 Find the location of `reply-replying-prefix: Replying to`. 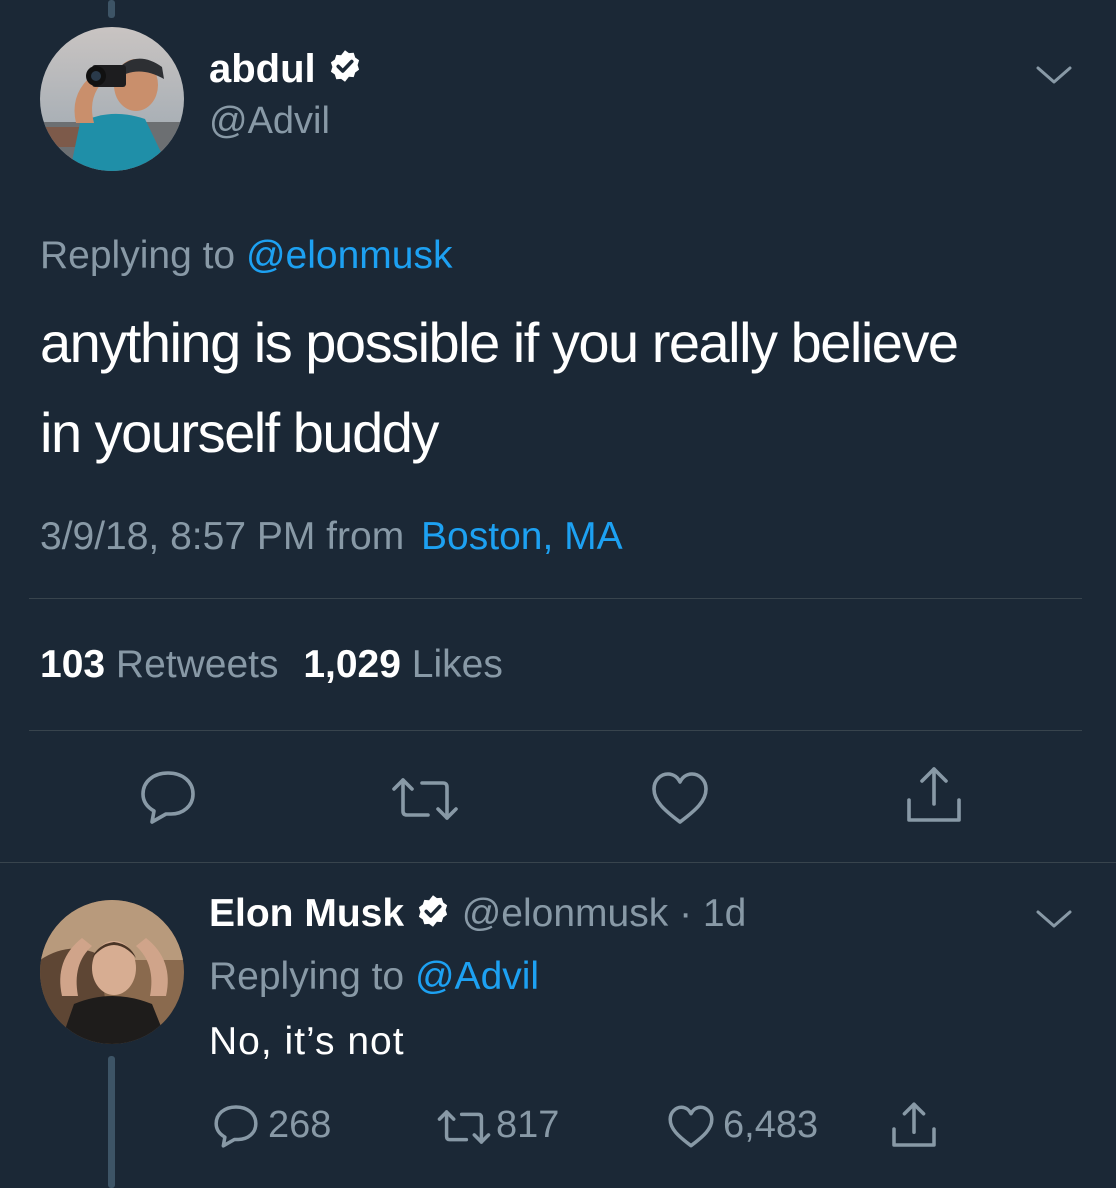

reply-replying-prefix: Replying to is located at coordinates (307, 976).